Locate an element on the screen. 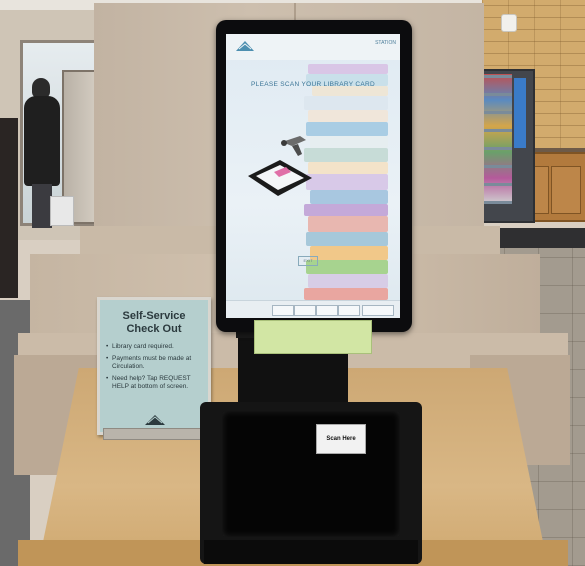 The width and height of the screenshot is (585, 566). sign-title-line: Check Out is located at coordinates (154, 329).